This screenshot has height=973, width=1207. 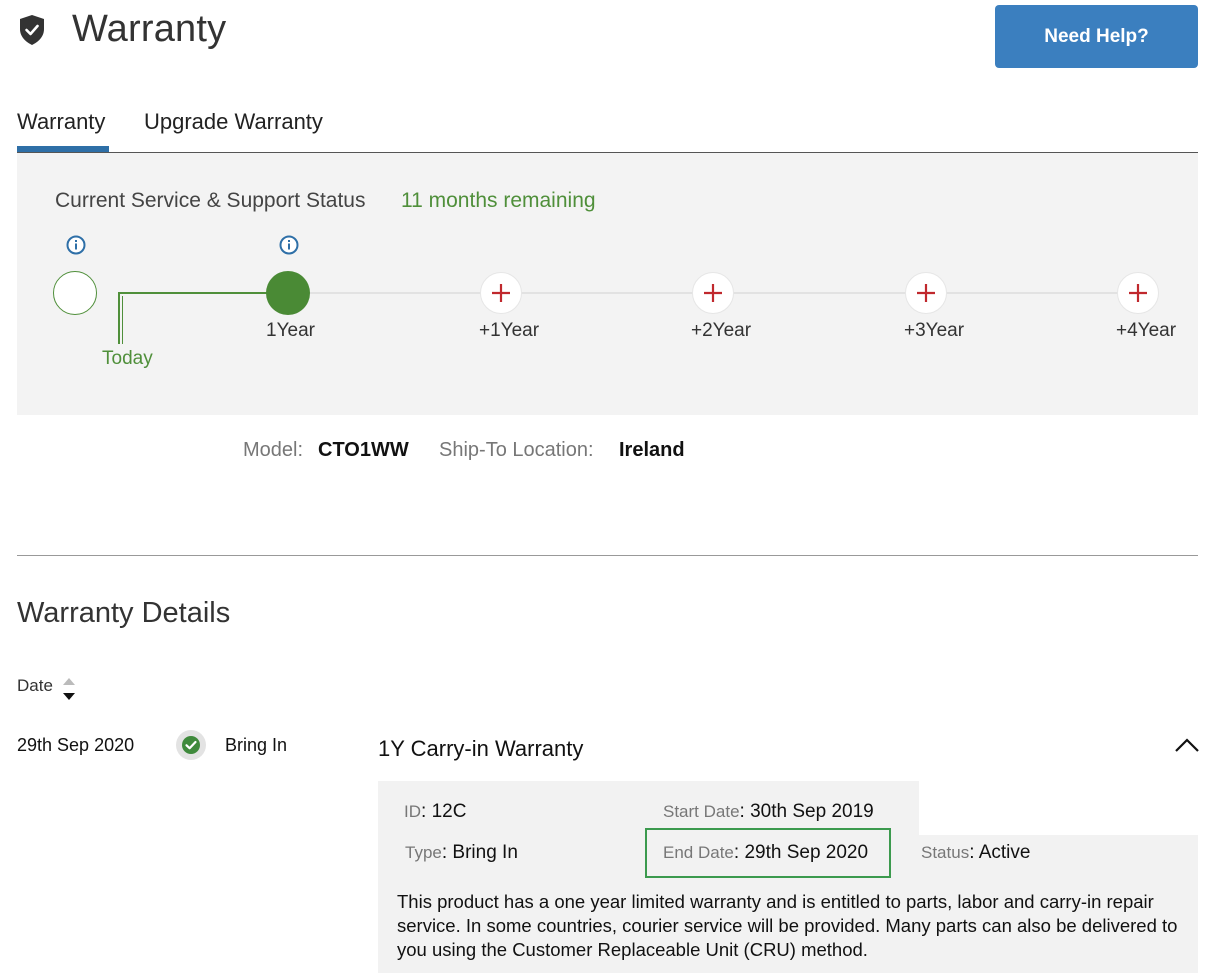 I want to click on warranty-row-title: 1Y Carry-in Warranty, so click(x=480, y=749).